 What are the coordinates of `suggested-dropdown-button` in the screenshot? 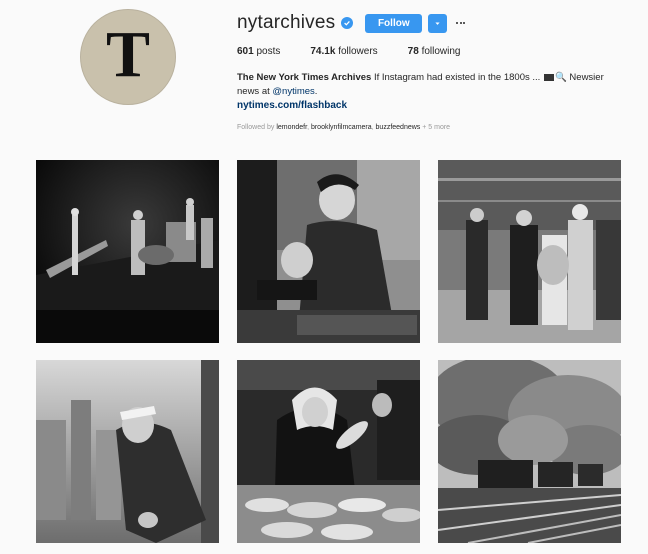 It's located at (438, 23).